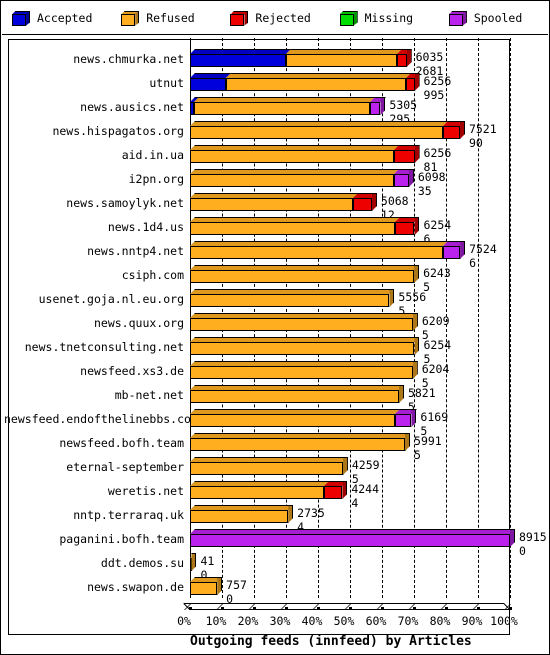 The image size is (550, 655). Describe the element at coordinates (166, 83) in the screenshot. I see `y-axis-label: utnut` at that location.